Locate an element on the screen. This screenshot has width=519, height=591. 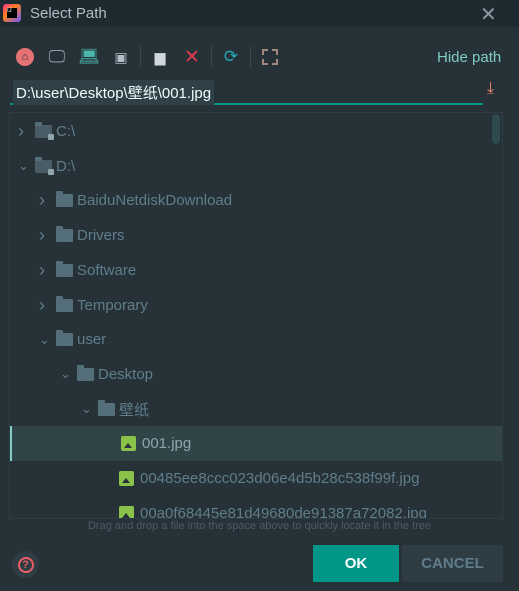
path-input: D:\user\Desktop\壁纸\001.jpg is located at coordinates (246, 92).